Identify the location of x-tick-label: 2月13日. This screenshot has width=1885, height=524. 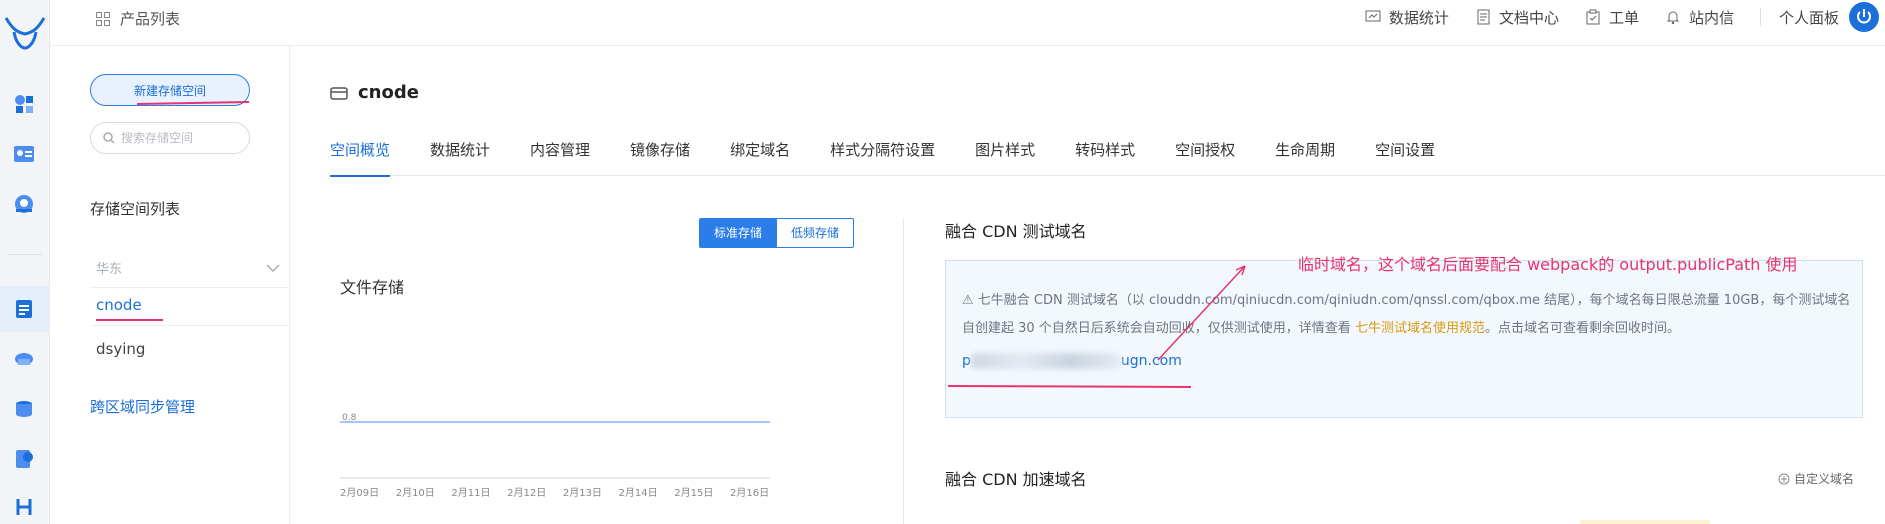
(582, 493).